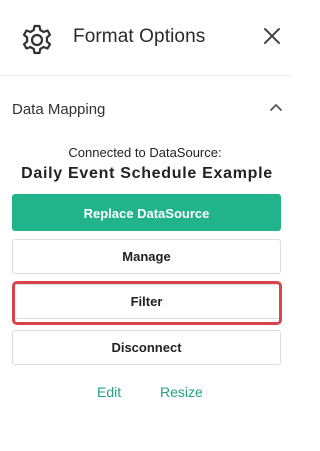  I want to click on data-mapping-section-header: Data Mapping, so click(145, 109).